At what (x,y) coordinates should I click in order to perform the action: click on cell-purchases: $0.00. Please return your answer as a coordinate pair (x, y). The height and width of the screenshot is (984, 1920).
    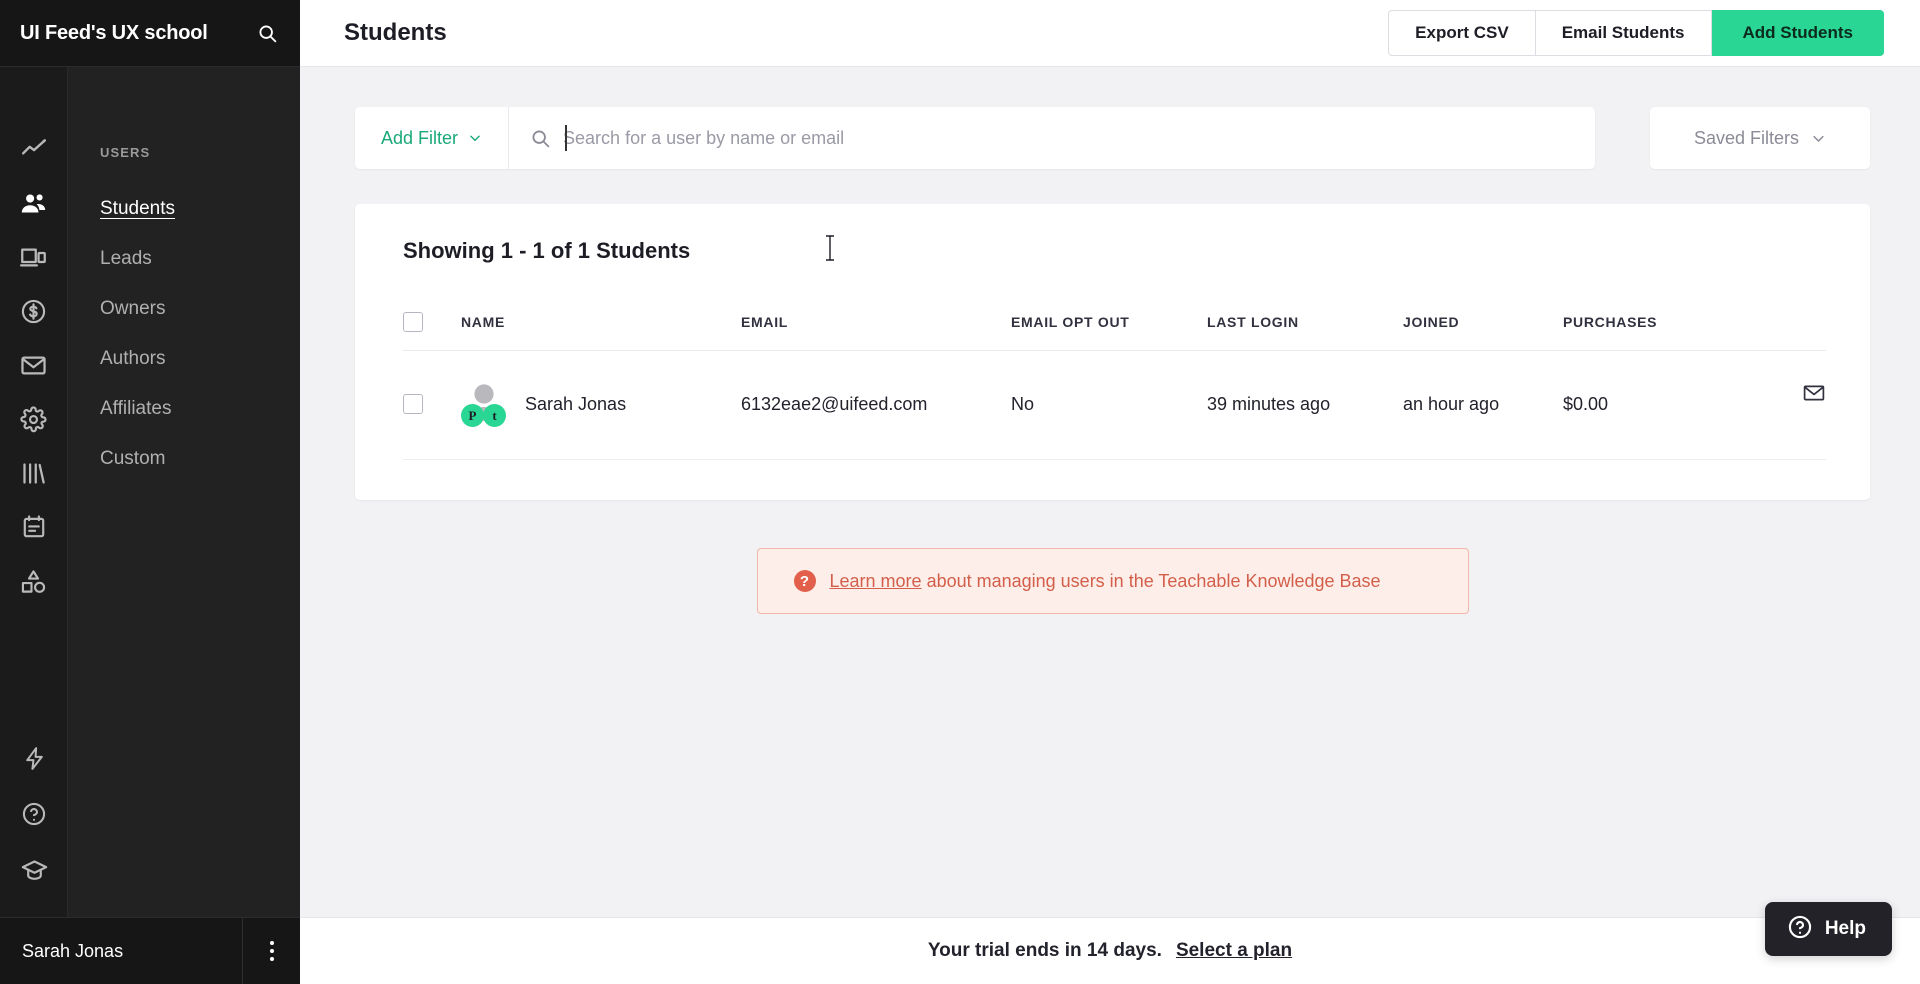
    Looking at the image, I should click on (1663, 405).